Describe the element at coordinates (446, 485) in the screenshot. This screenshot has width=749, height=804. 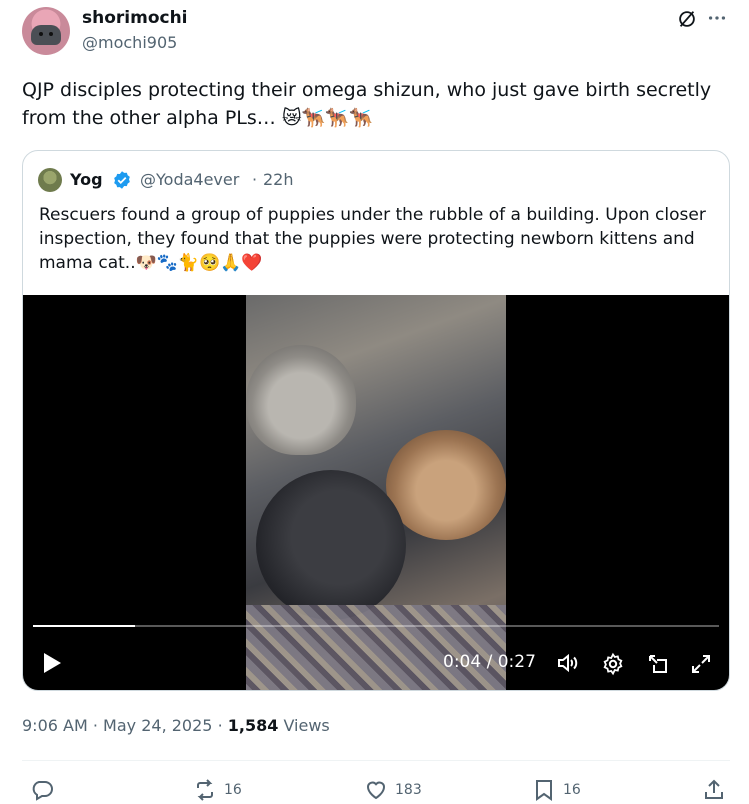
I see `puppy-tan` at that location.